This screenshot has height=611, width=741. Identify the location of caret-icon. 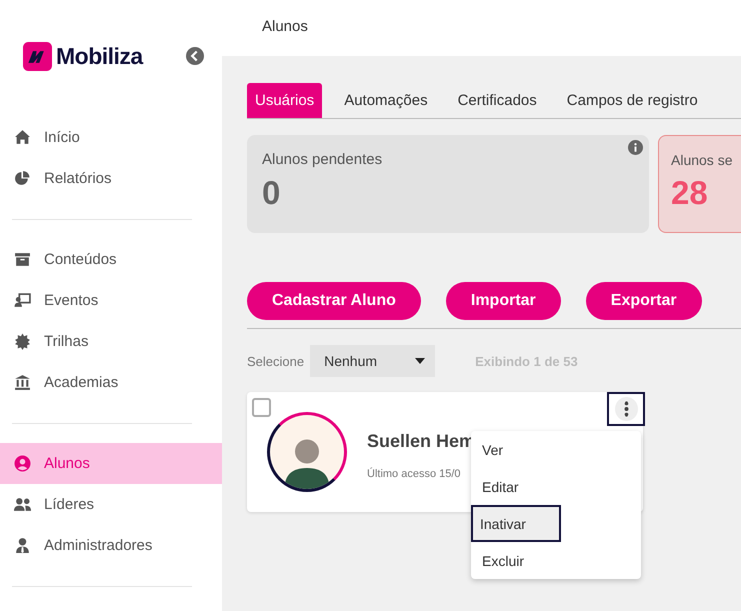
(420, 361).